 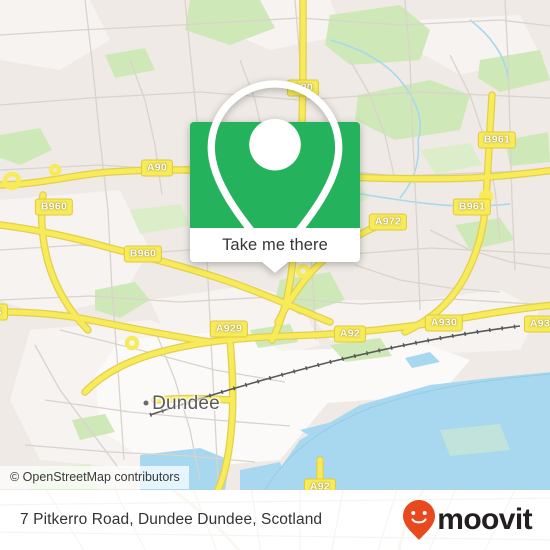 What do you see at coordinates (146, 403) in the screenshot?
I see `city-marker-dot` at bounding box center [146, 403].